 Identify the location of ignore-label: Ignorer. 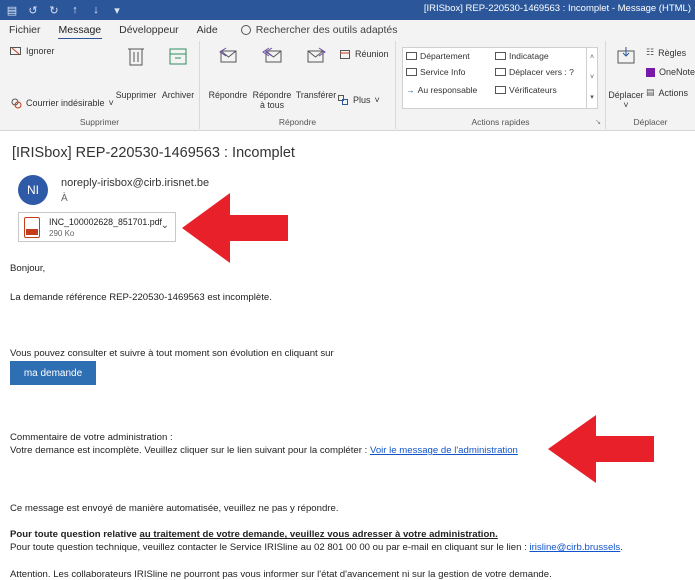
(40, 51).